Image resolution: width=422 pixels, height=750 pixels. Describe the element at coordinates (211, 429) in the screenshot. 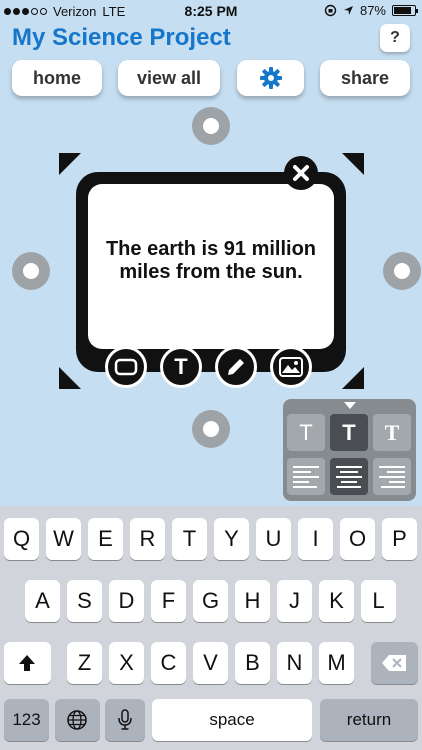

I see `resize-handle-bottom` at that location.